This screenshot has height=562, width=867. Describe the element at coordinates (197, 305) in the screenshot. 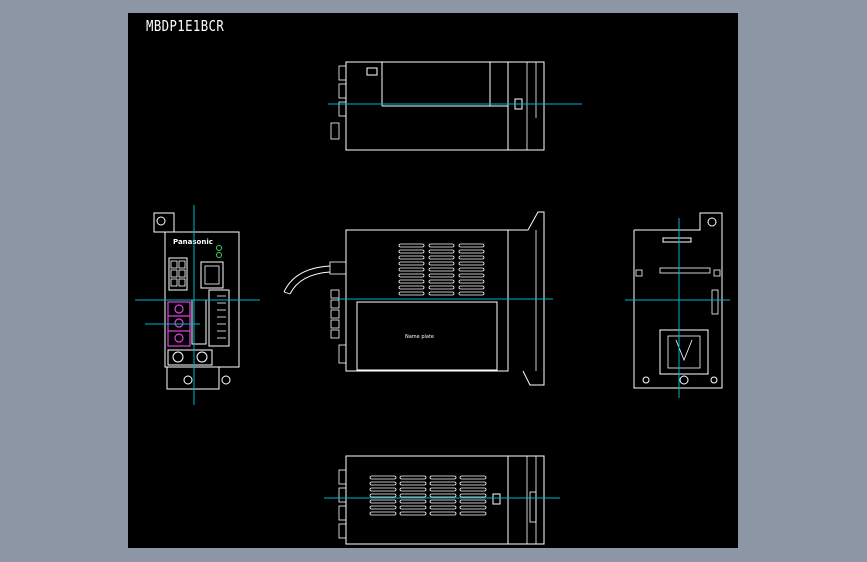

I see `front-view: Panasonic` at that location.